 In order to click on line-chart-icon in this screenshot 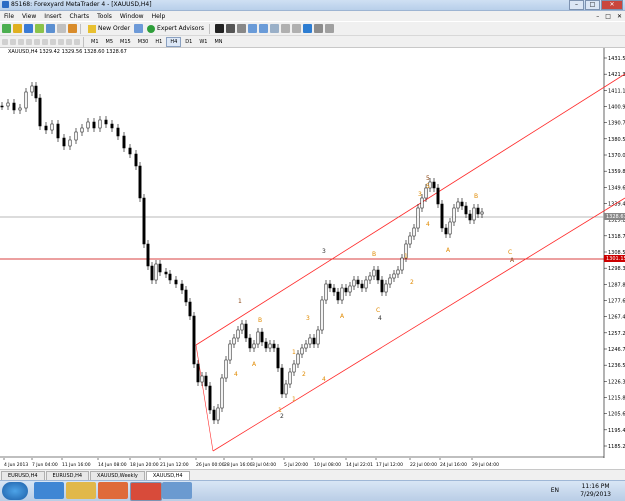, I will do `click(242, 28)`.